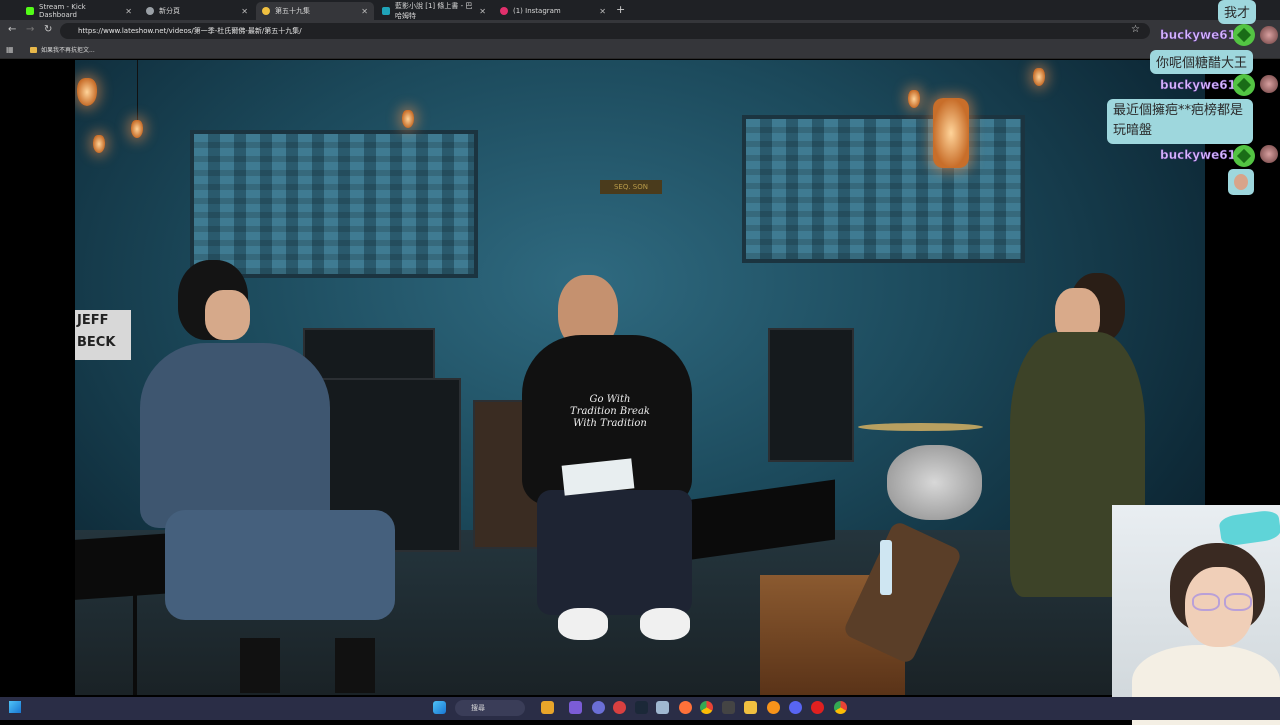 The height and width of the screenshot is (725, 1280). I want to click on chat-message: 最近個擁疤**疤榜都是玩暗盤, so click(1180, 121).